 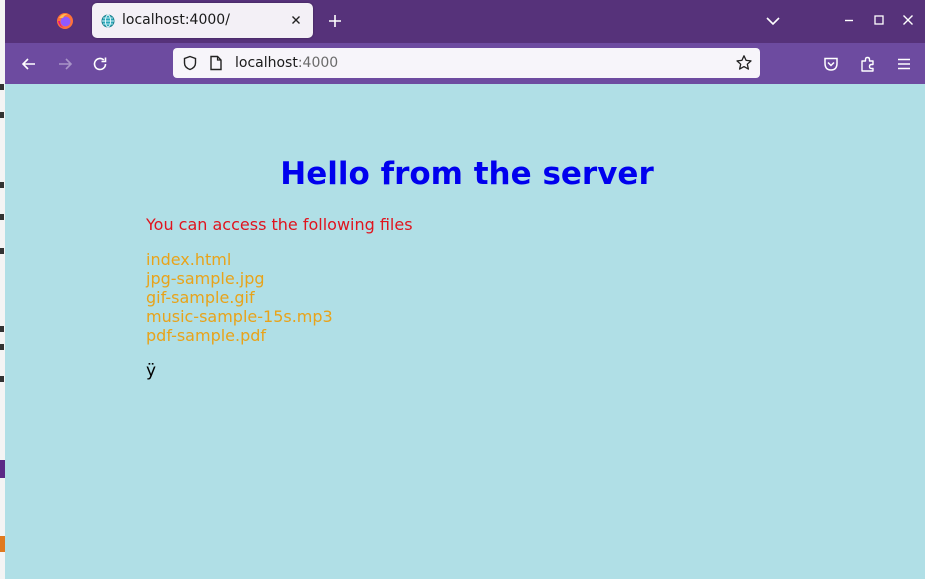 I want to click on url-text: localhost:4000, so click(x=286, y=63).